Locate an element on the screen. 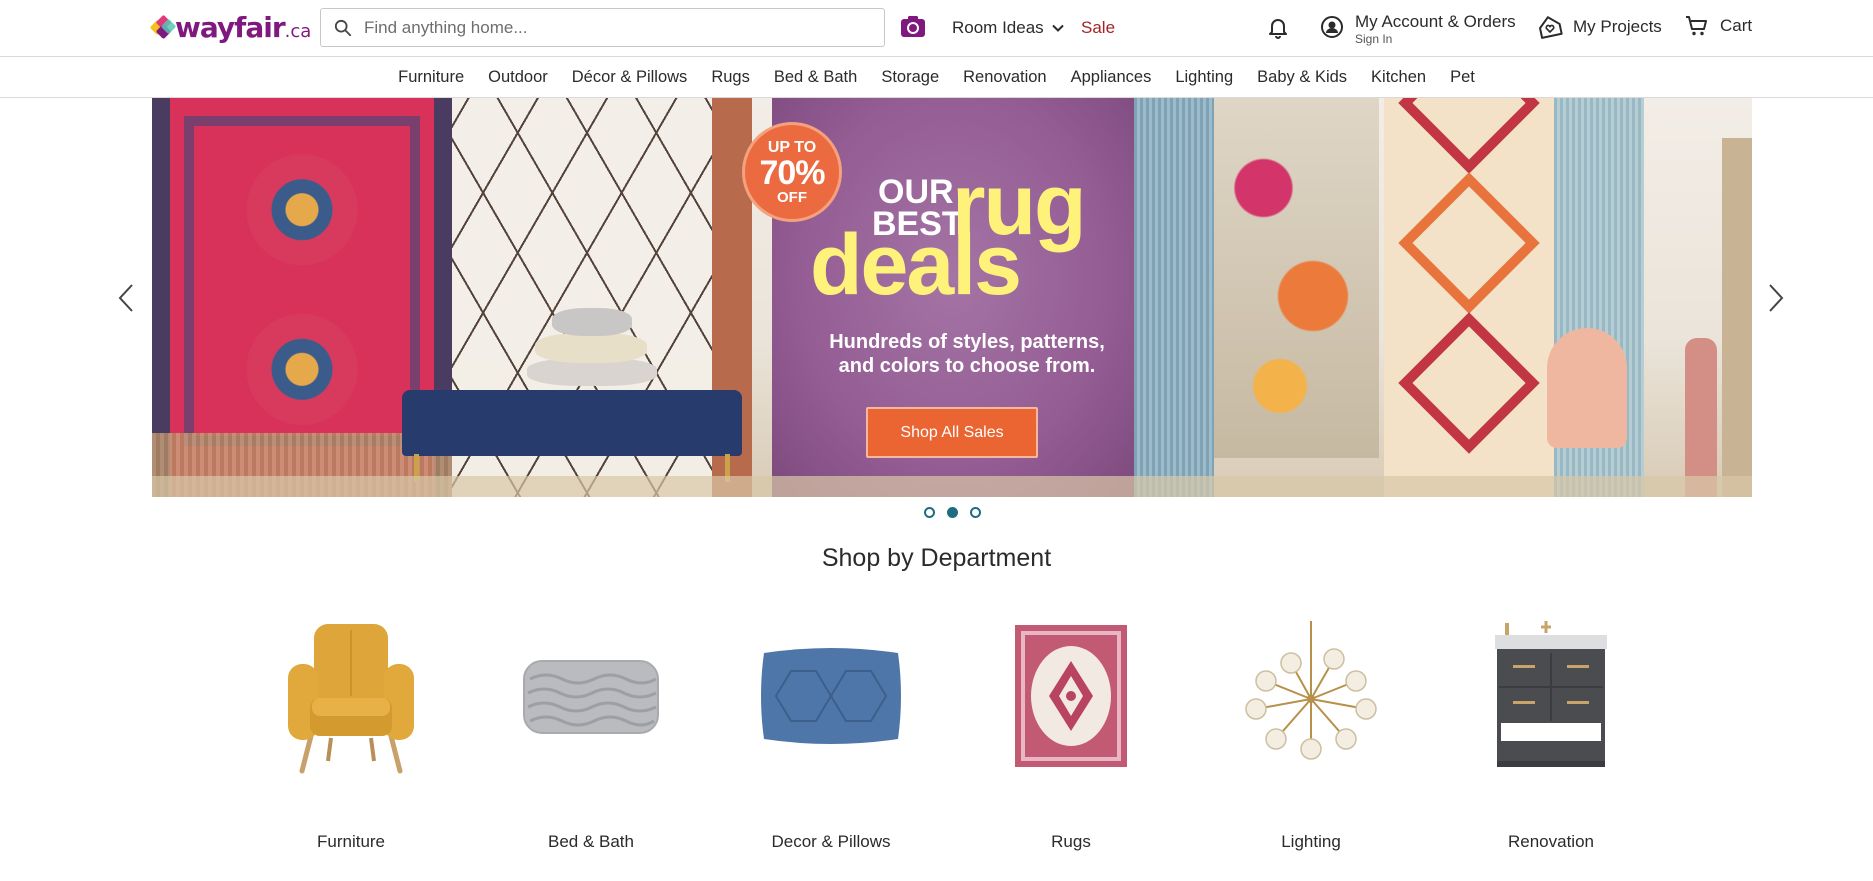 The width and height of the screenshot is (1873, 881). hero-abstract-rug is located at coordinates (1296, 278).